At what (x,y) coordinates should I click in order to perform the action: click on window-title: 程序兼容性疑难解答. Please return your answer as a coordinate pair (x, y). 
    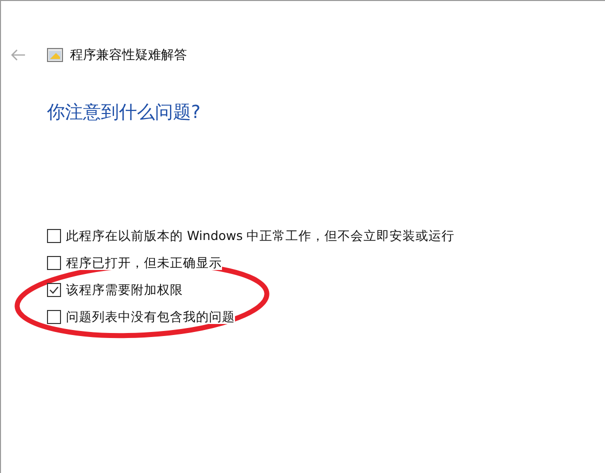
    Looking at the image, I should click on (128, 55).